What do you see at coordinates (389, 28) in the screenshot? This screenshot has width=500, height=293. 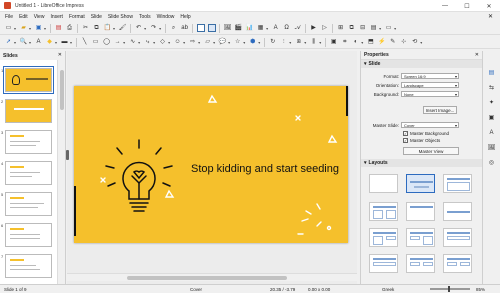 I see `display-views-icon: ▭` at bounding box center [389, 28].